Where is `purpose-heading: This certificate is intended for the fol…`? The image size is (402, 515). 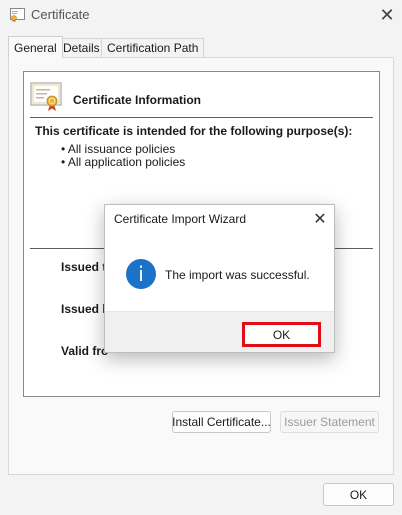
purpose-heading: This certificate is intended for the fol… is located at coordinates (194, 131).